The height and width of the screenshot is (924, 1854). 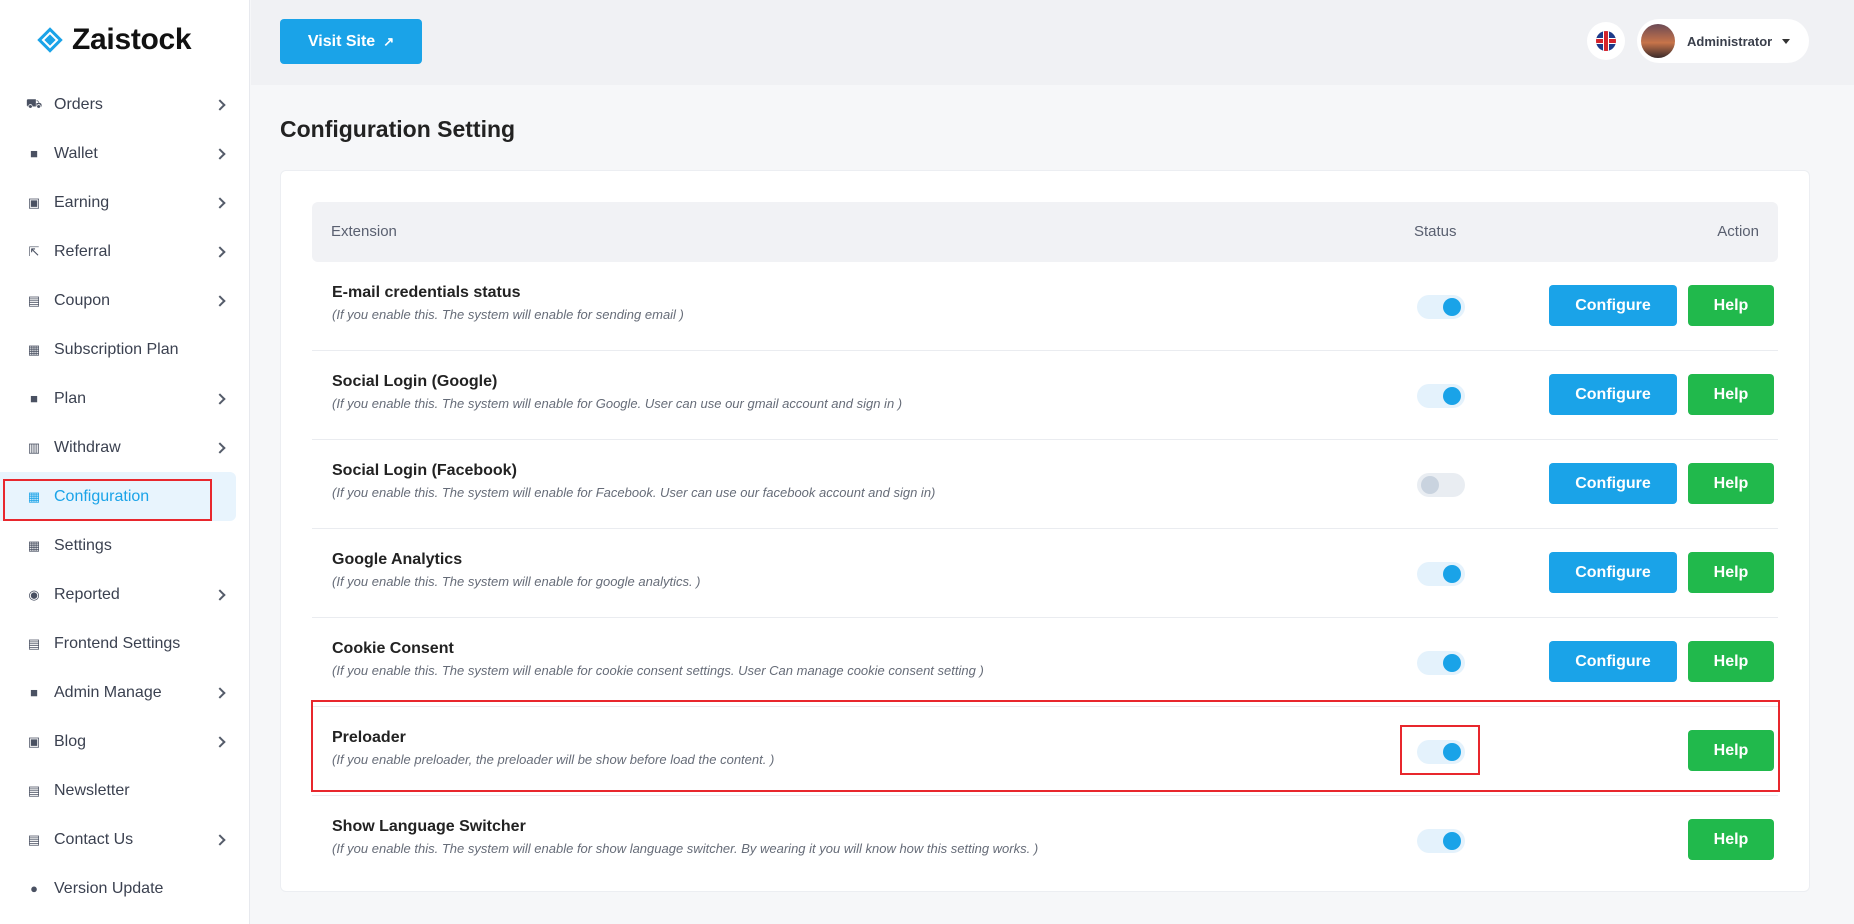 What do you see at coordinates (87, 594) in the screenshot?
I see `sidebar-item-label: Reported` at bounding box center [87, 594].